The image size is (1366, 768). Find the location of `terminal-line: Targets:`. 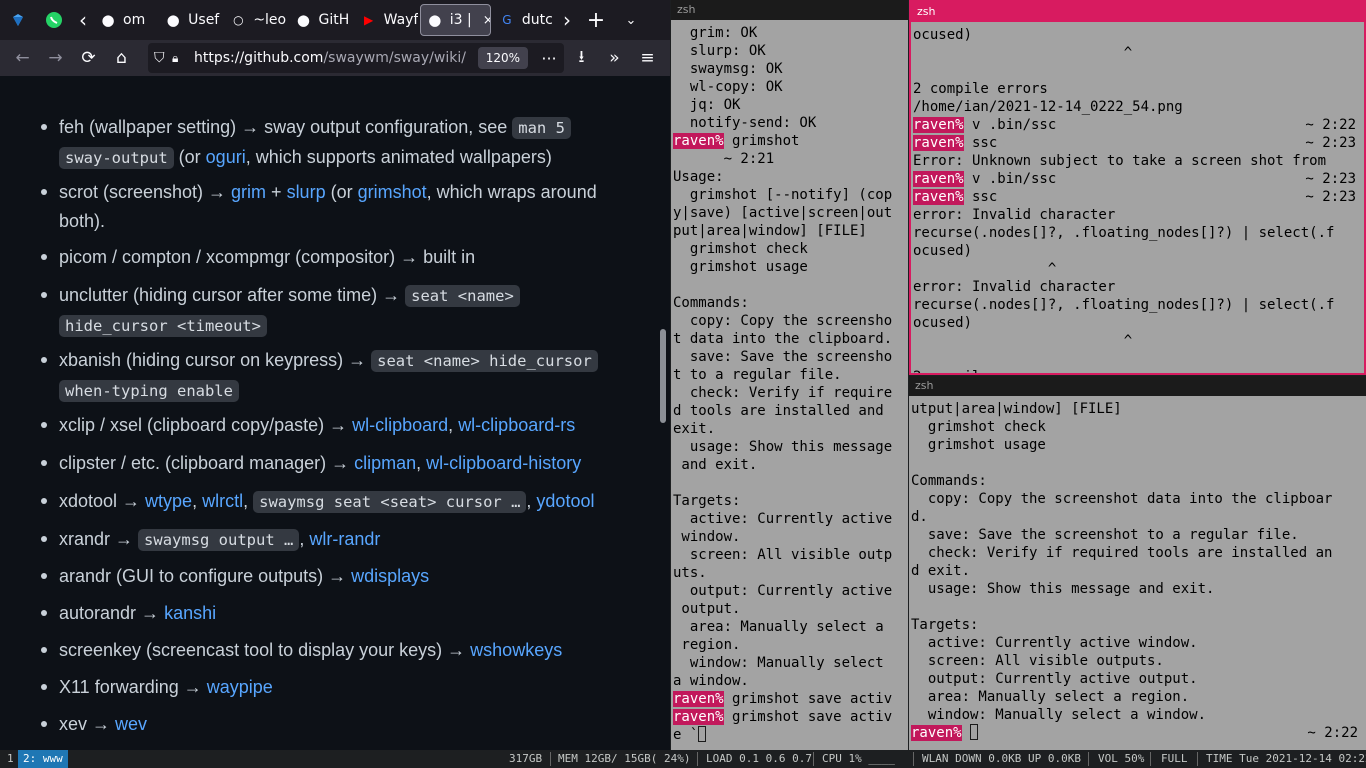

terminal-line: Targets: is located at coordinates (707, 501).